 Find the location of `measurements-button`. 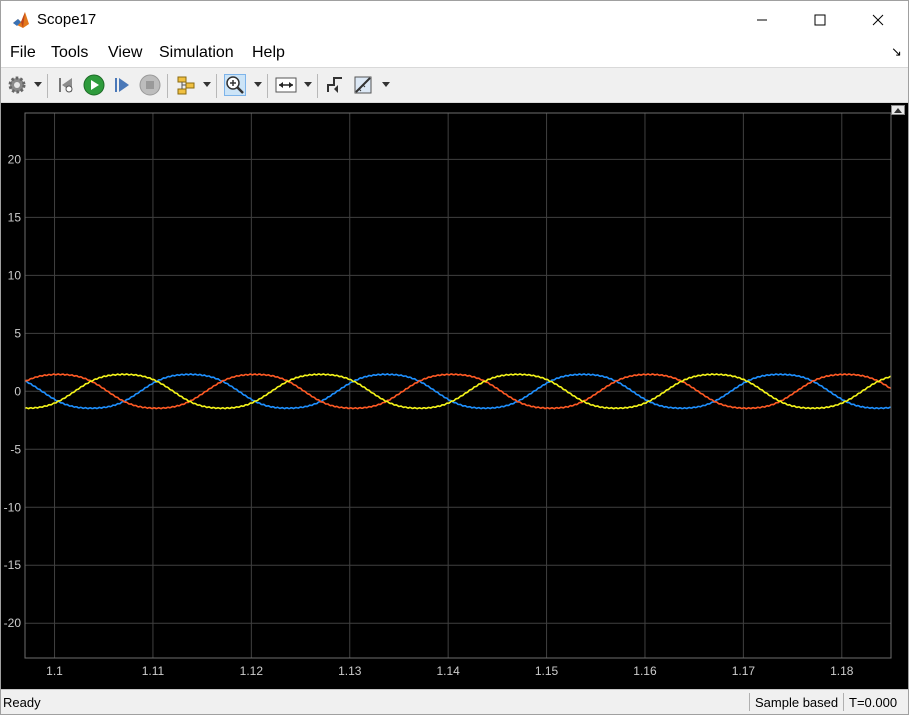

measurements-button is located at coordinates (364, 85).